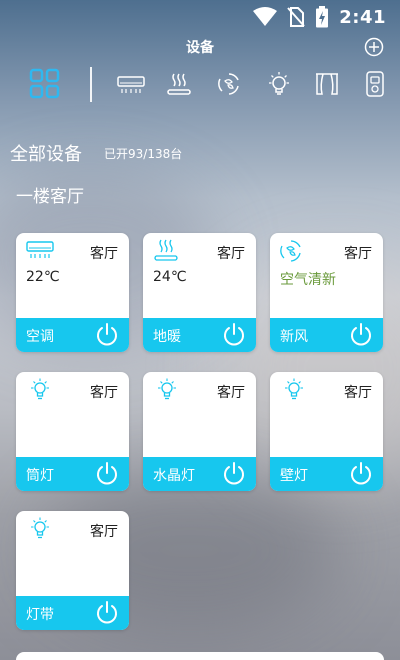  Describe the element at coordinates (167, 337) in the screenshot. I see `card-name: 地暖` at that location.